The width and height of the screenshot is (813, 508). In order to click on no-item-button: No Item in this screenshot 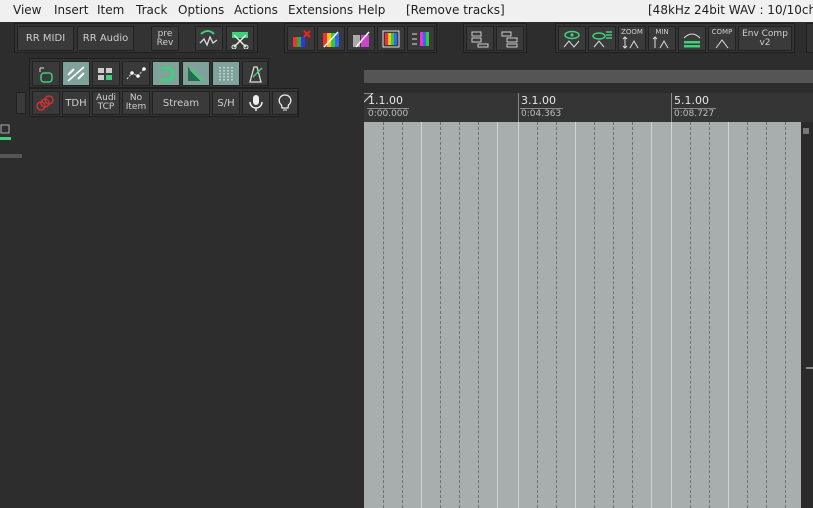, I will do `click(136, 103)`.